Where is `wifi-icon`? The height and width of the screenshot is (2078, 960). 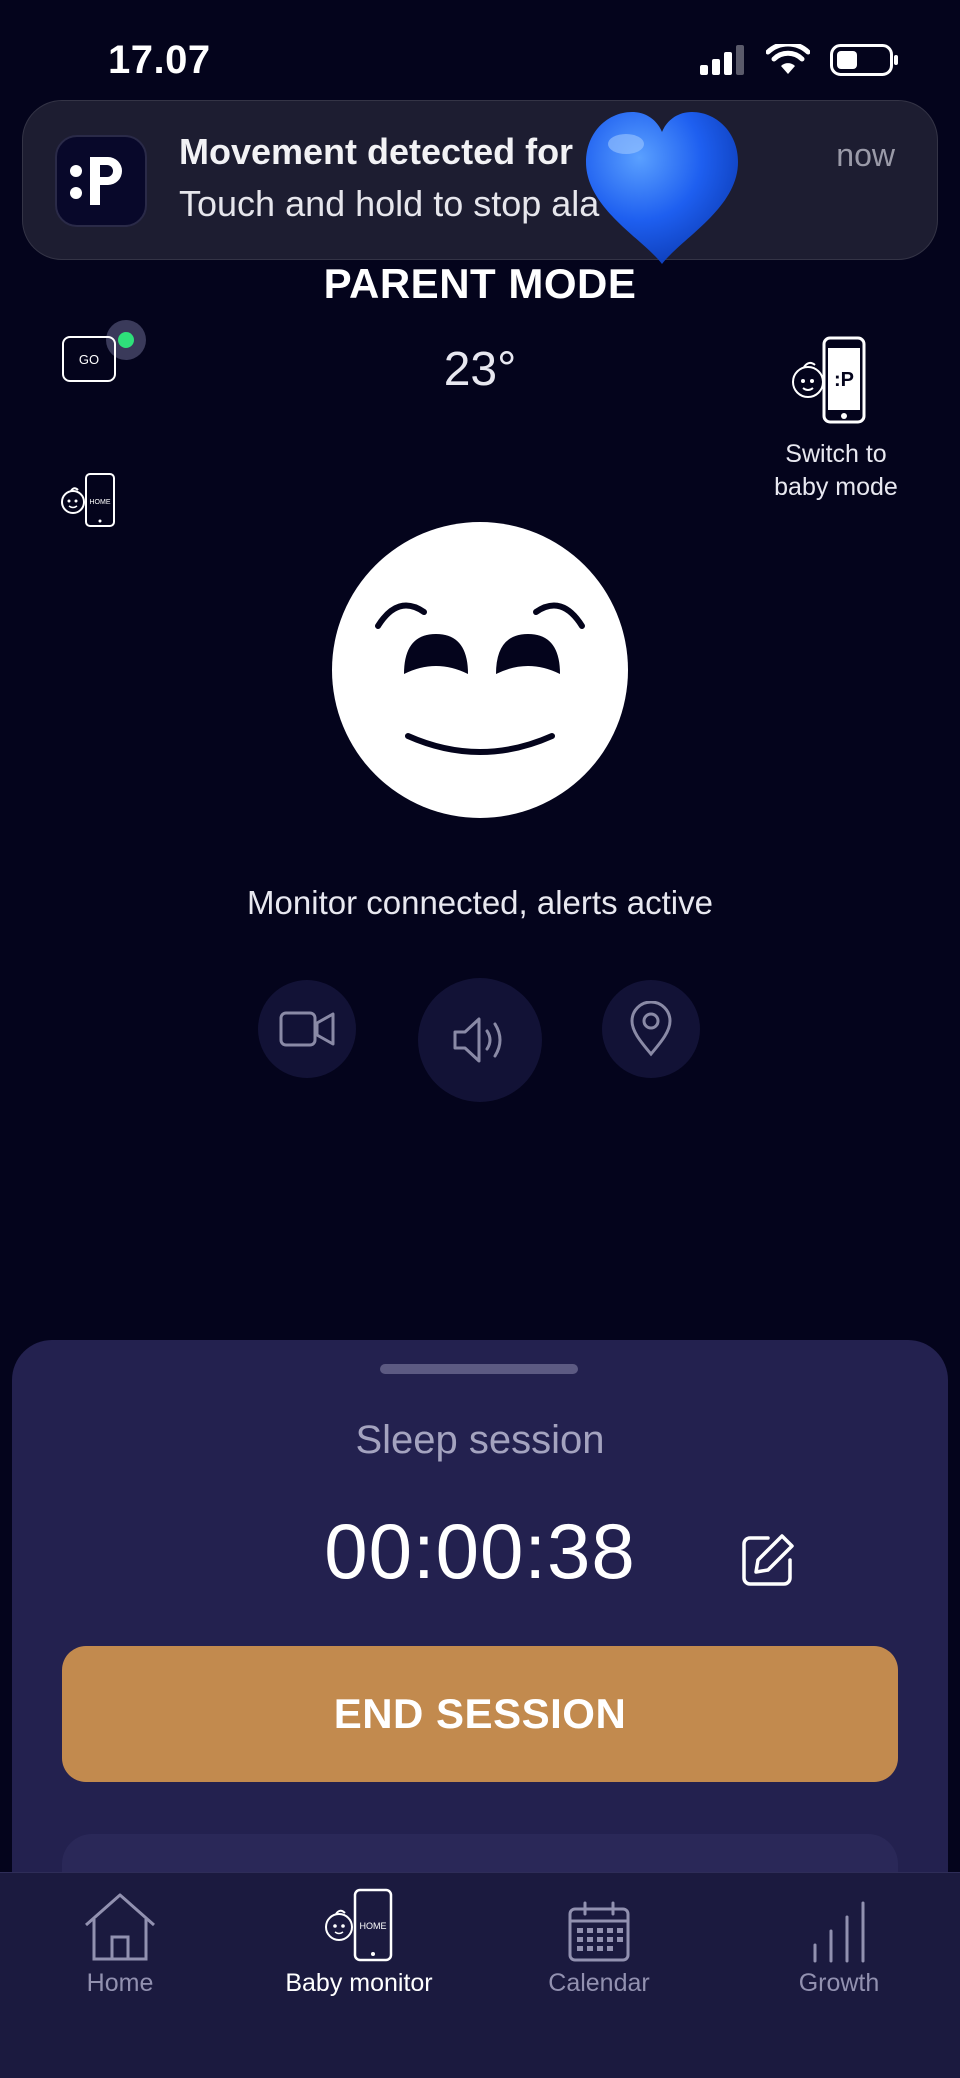 wifi-icon is located at coordinates (788, 59).